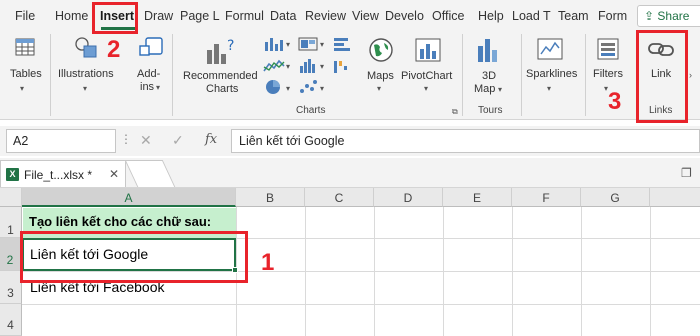 The width and height of the screenshot is (700, 336). Describe the element at coordinates (220, 76) in the screenshot. I see `recommended-charts-label-1: Recommended` at that location.